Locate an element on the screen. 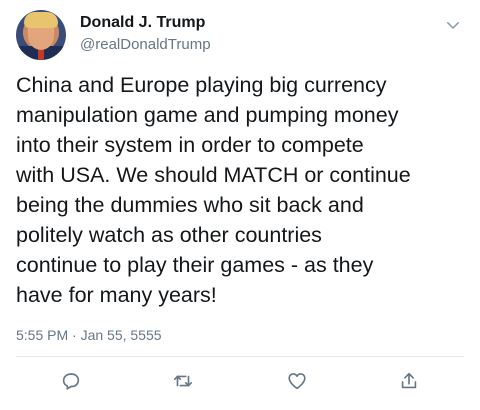  display-name: Donald J. Trump is located at coordinates (142, 23).